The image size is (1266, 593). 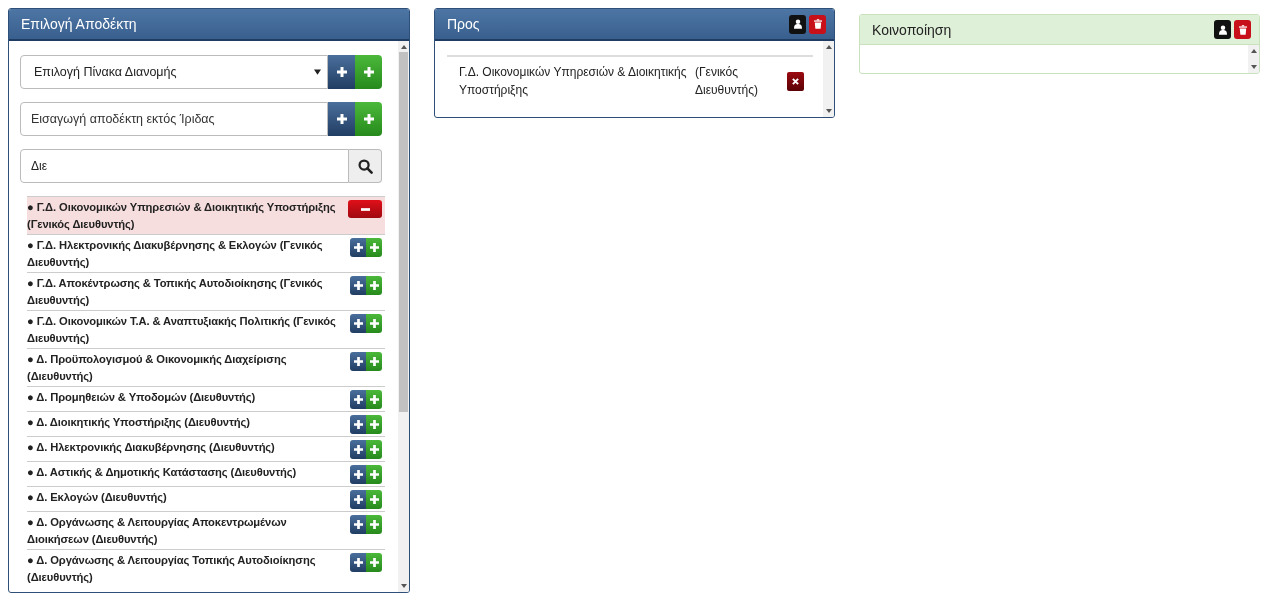 I want to click on recipient-name: ● Δ. Οργάνωσης & Λειτουργίας Αποκεντρωμένων Διοικήσεων (Διευθυντής), so click(x=157, y=531).